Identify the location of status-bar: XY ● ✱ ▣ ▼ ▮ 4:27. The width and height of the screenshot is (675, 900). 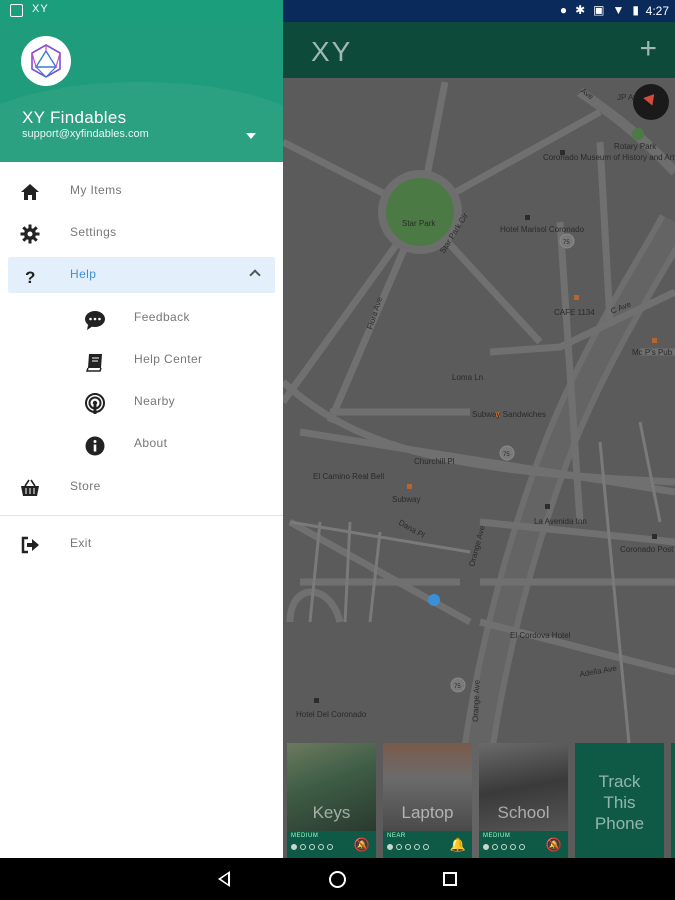
(337, 11).